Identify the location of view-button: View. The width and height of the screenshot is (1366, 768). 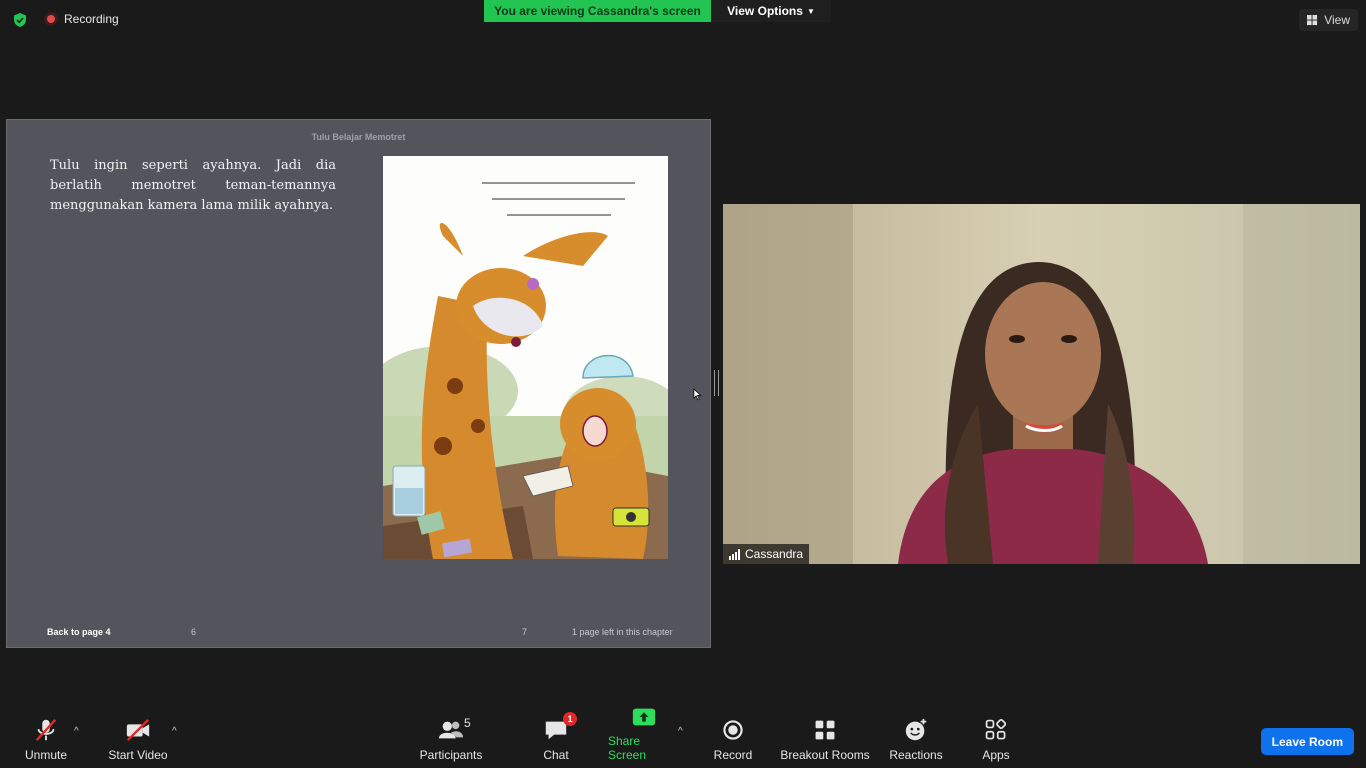
(1328, 20).